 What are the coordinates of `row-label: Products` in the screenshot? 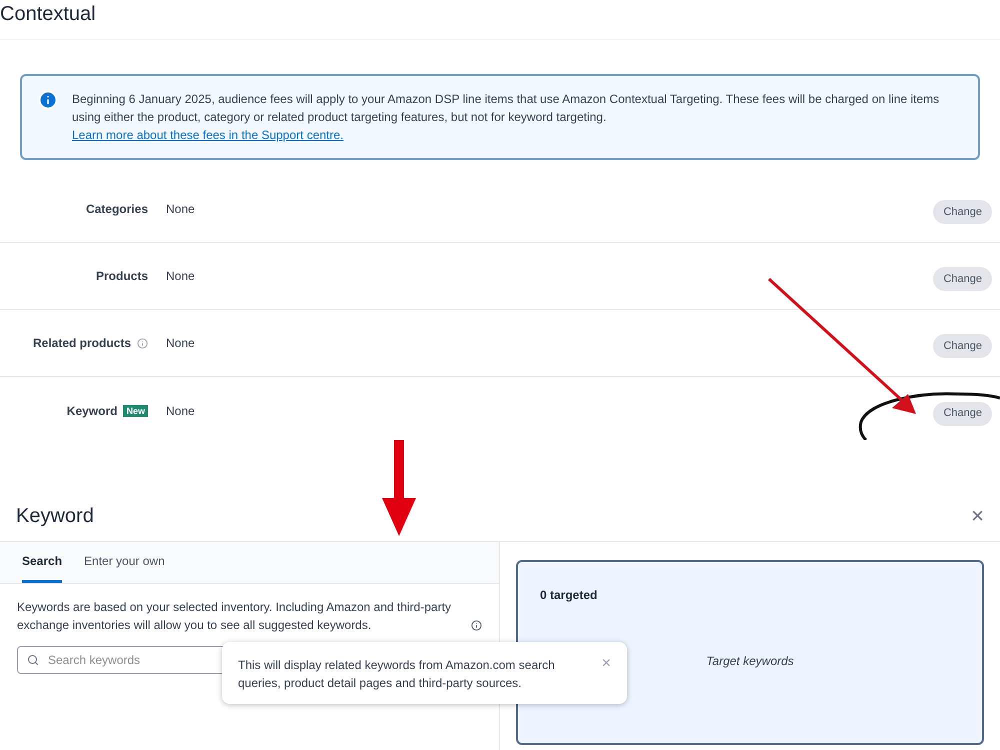 It's located at (122, 276).